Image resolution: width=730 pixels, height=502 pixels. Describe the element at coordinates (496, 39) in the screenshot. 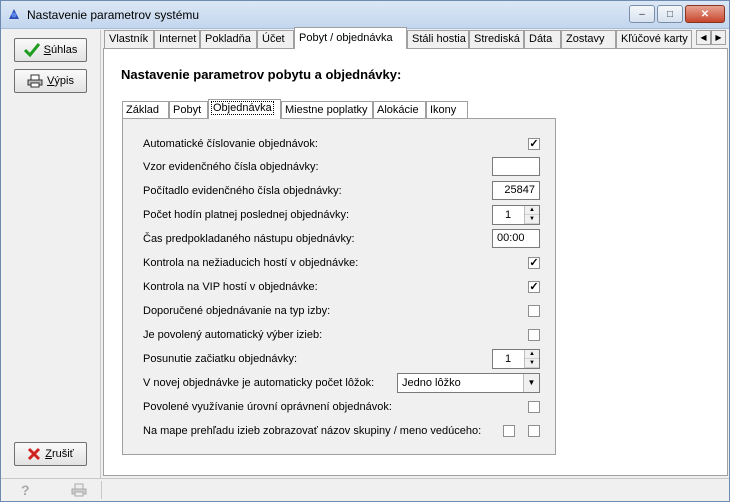

I see `tab-strediska: Strediská` at that location.